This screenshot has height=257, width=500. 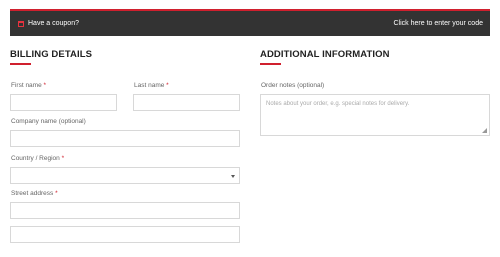 I want to click on first-name-label: First name *, so click(x=28, y=85).